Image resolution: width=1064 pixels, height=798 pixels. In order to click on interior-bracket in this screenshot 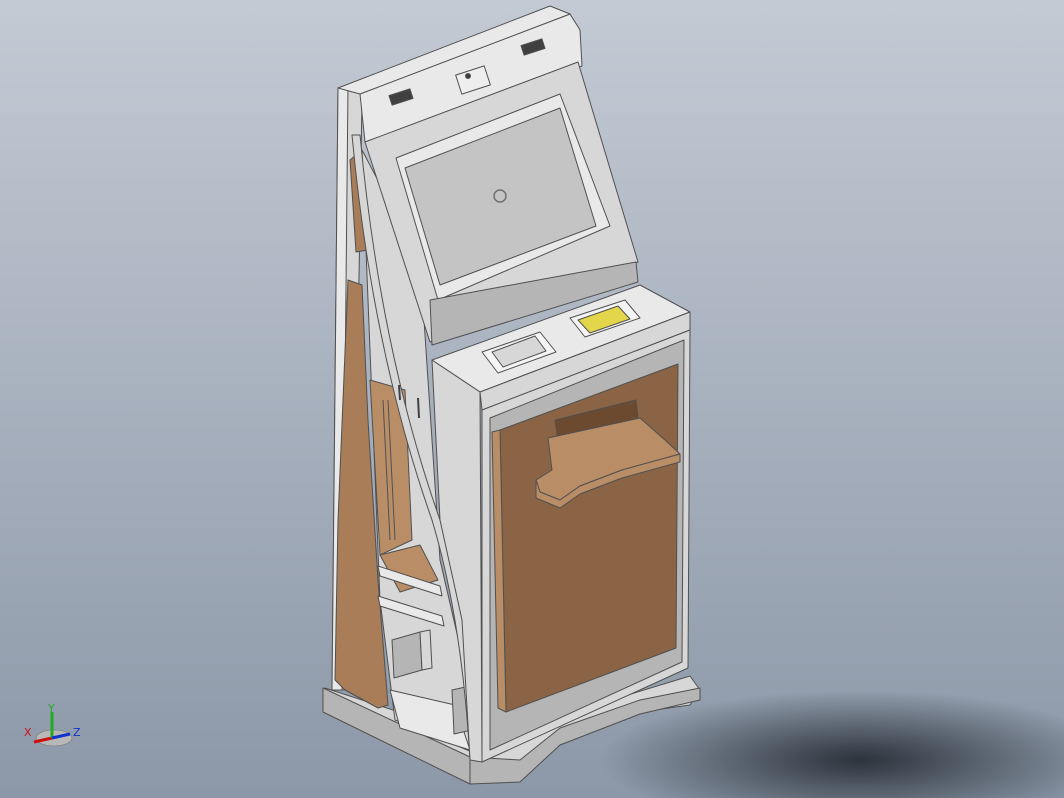, I will do `click(407, 655)`.